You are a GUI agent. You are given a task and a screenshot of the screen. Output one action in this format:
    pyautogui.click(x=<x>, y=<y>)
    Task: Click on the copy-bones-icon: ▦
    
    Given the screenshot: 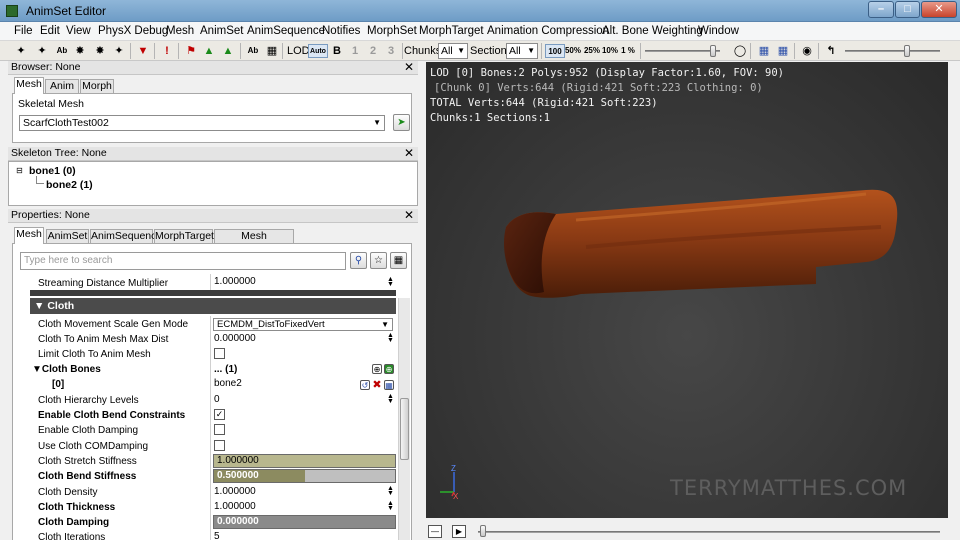 What is the action you would take?
    pyautogui.click(x=272, y=51)
    